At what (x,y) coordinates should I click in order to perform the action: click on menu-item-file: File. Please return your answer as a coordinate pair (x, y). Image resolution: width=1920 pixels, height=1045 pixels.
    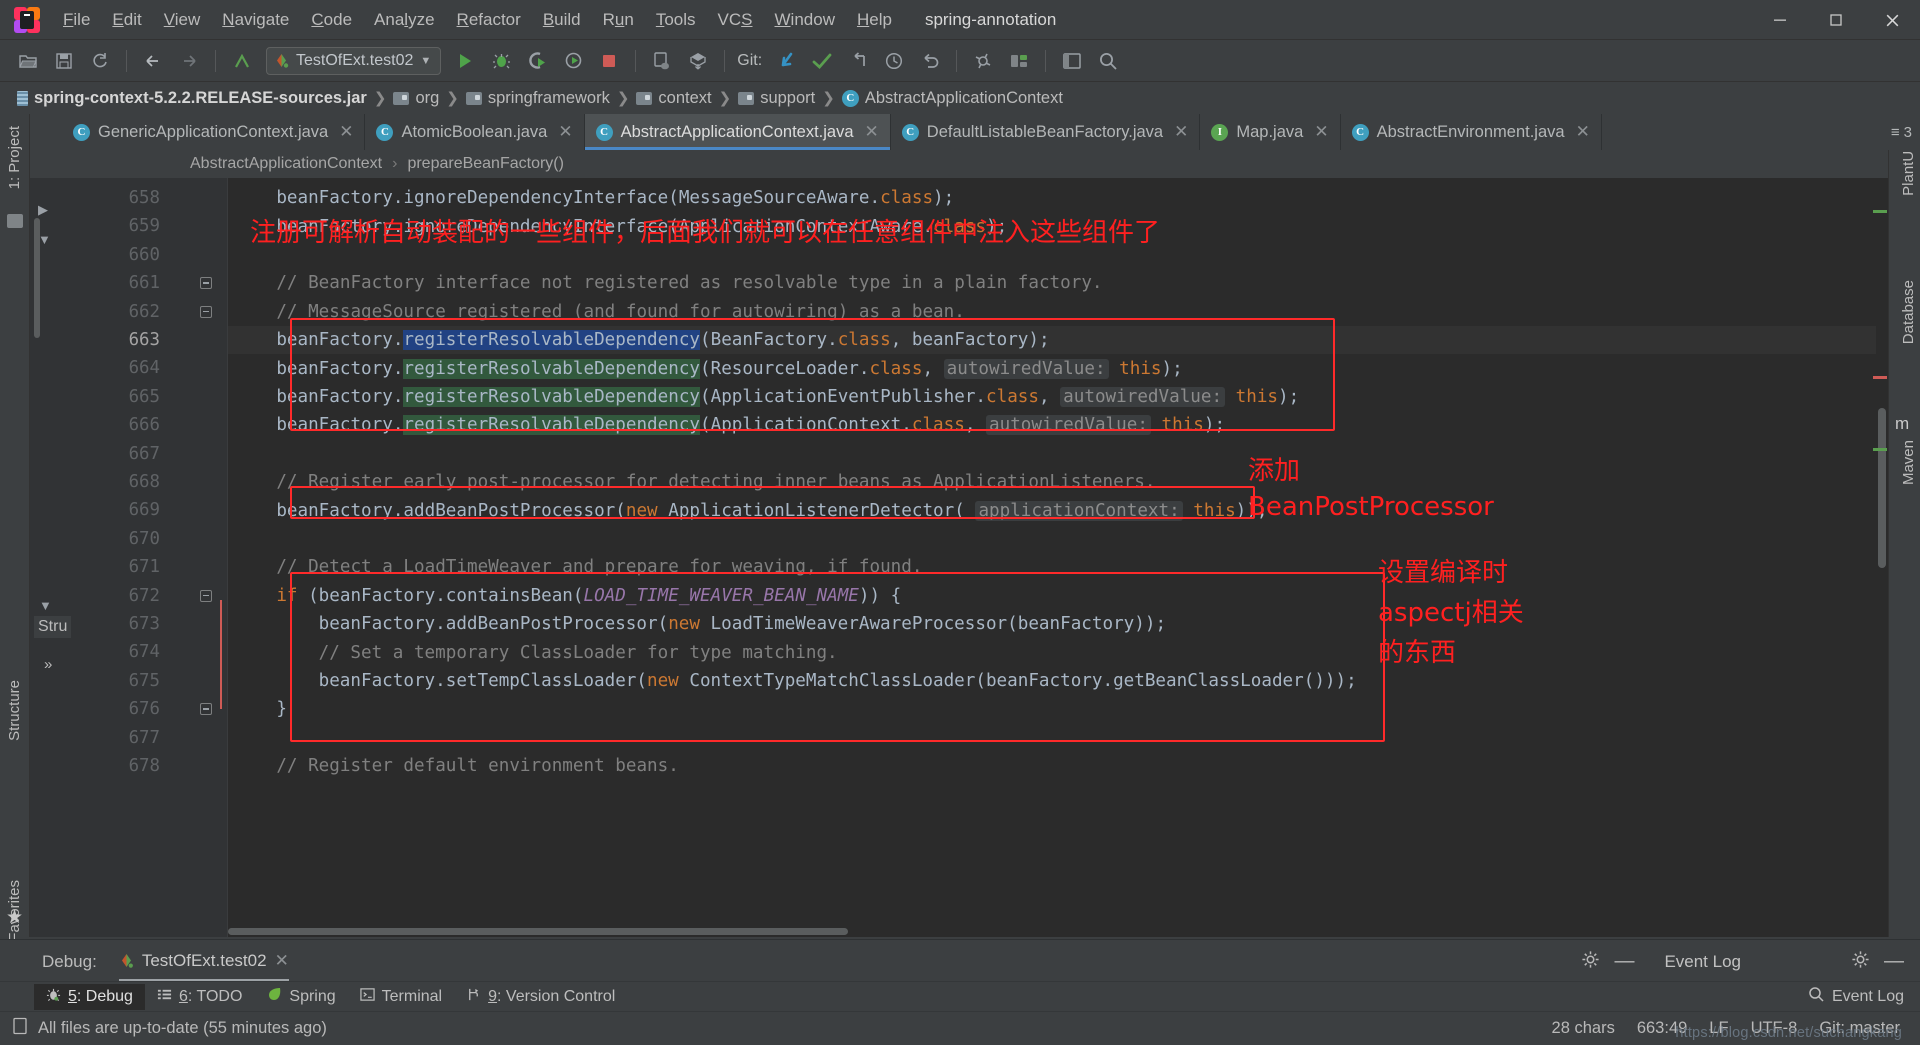
    Looking at the image, I should click on (76, 20).